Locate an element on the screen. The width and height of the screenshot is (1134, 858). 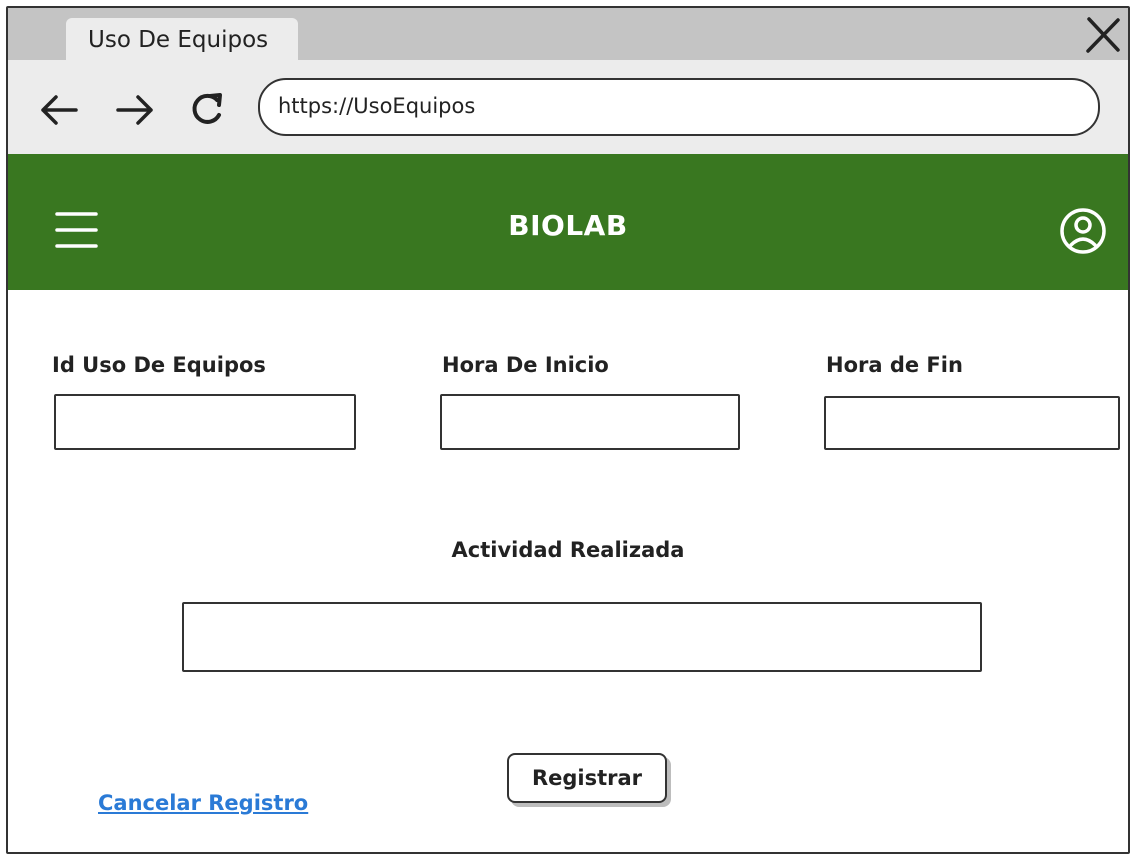
tab-strip: Uso De Equipos is located at coordinates (568, 34).